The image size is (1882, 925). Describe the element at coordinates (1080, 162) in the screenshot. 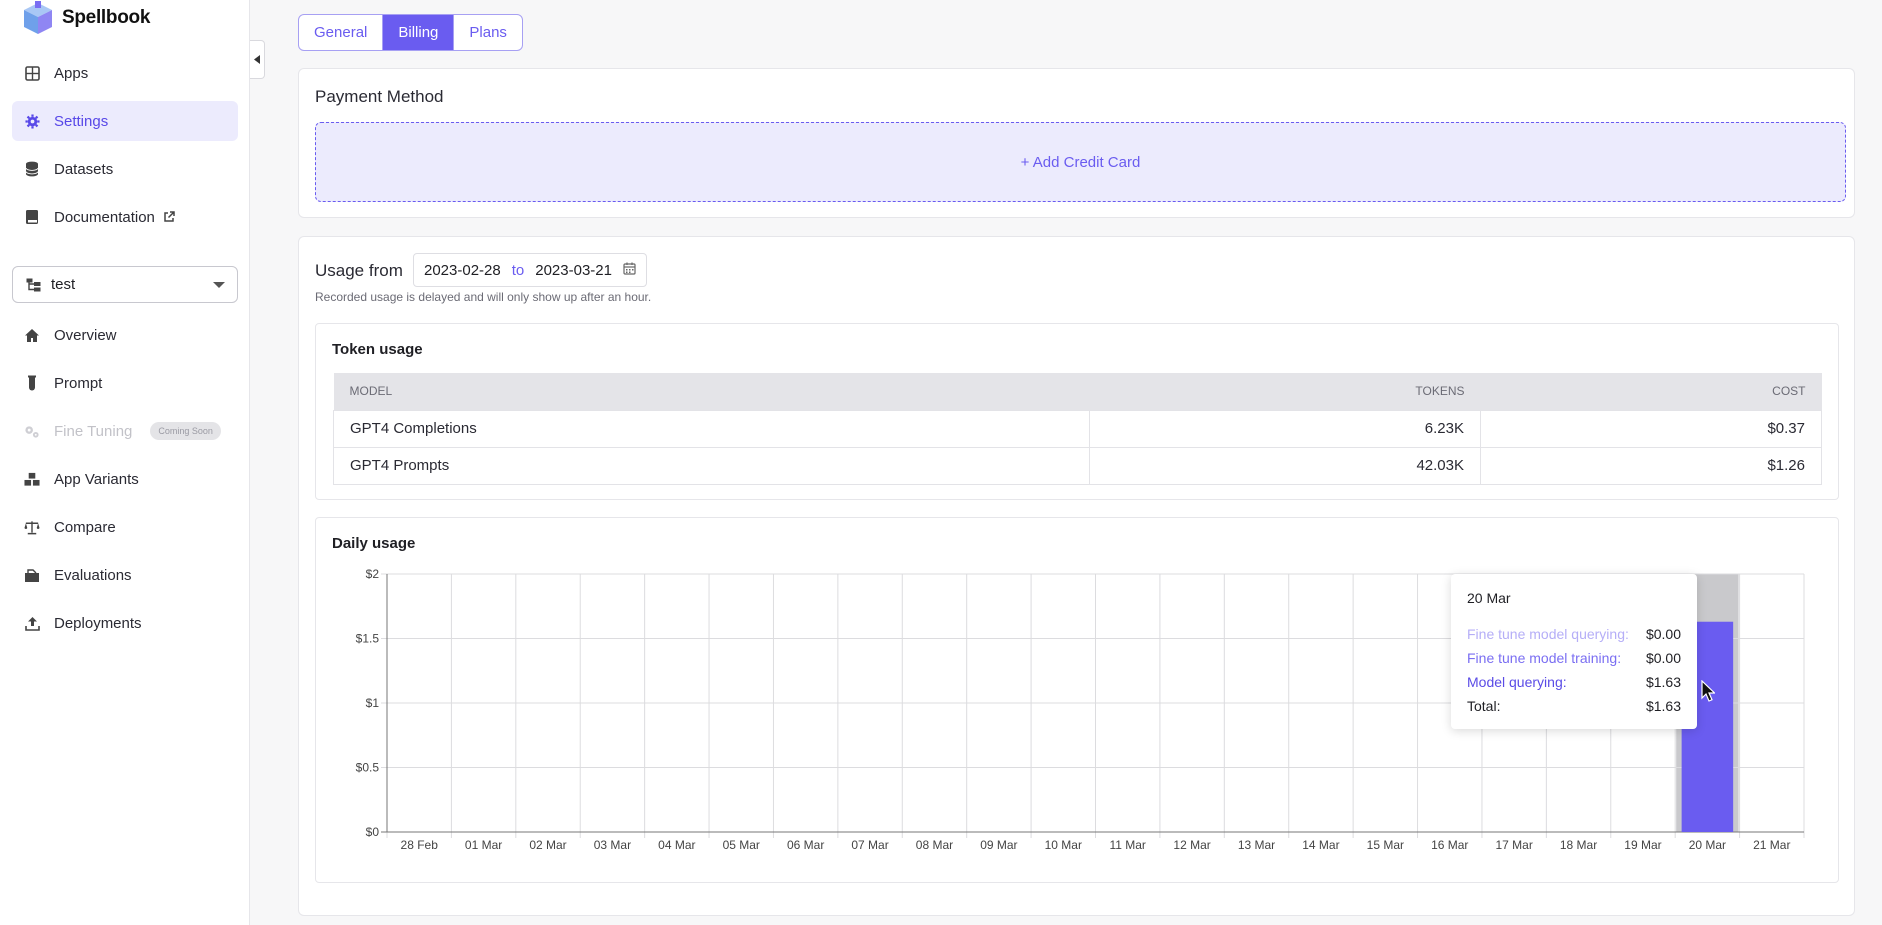

I see `add-credit-card-button: + Add Credit Card` at that location.